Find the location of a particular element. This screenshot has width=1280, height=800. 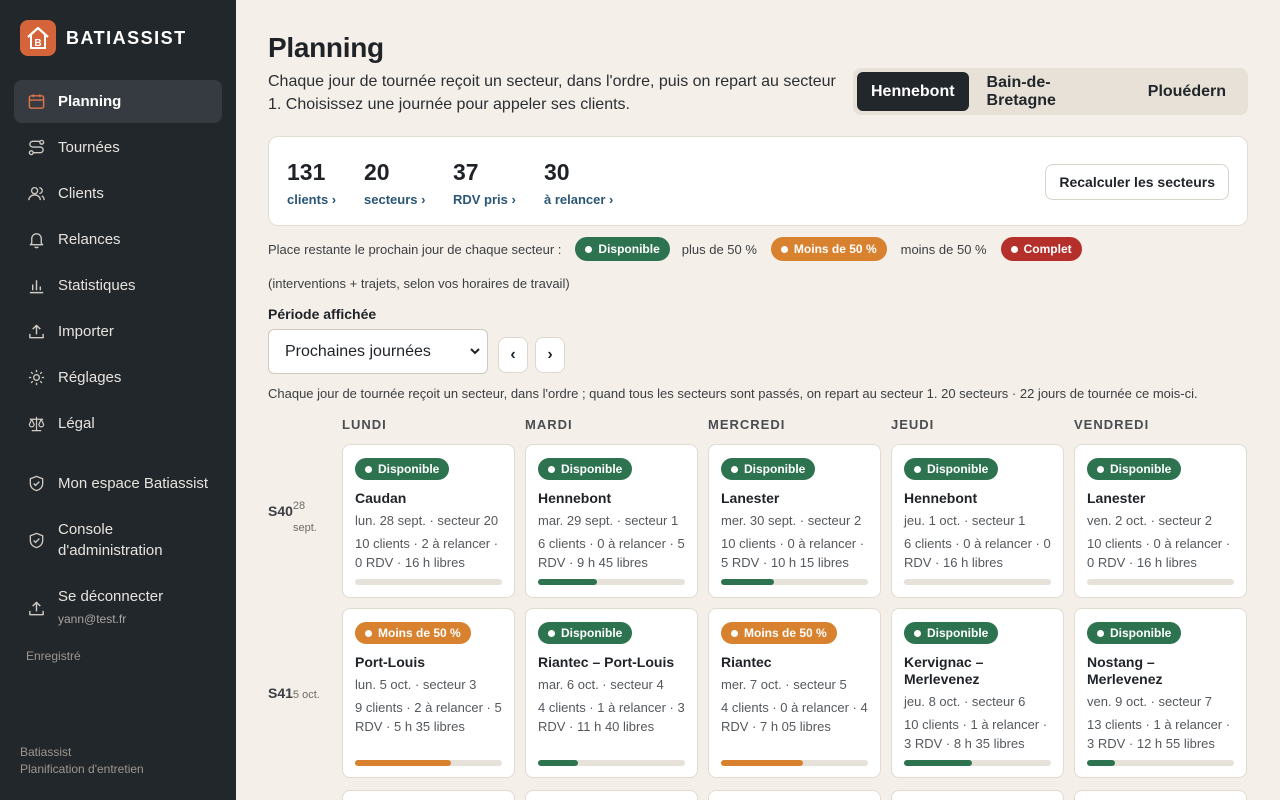

stat-link: clients › is located at coordinates (311, 199).